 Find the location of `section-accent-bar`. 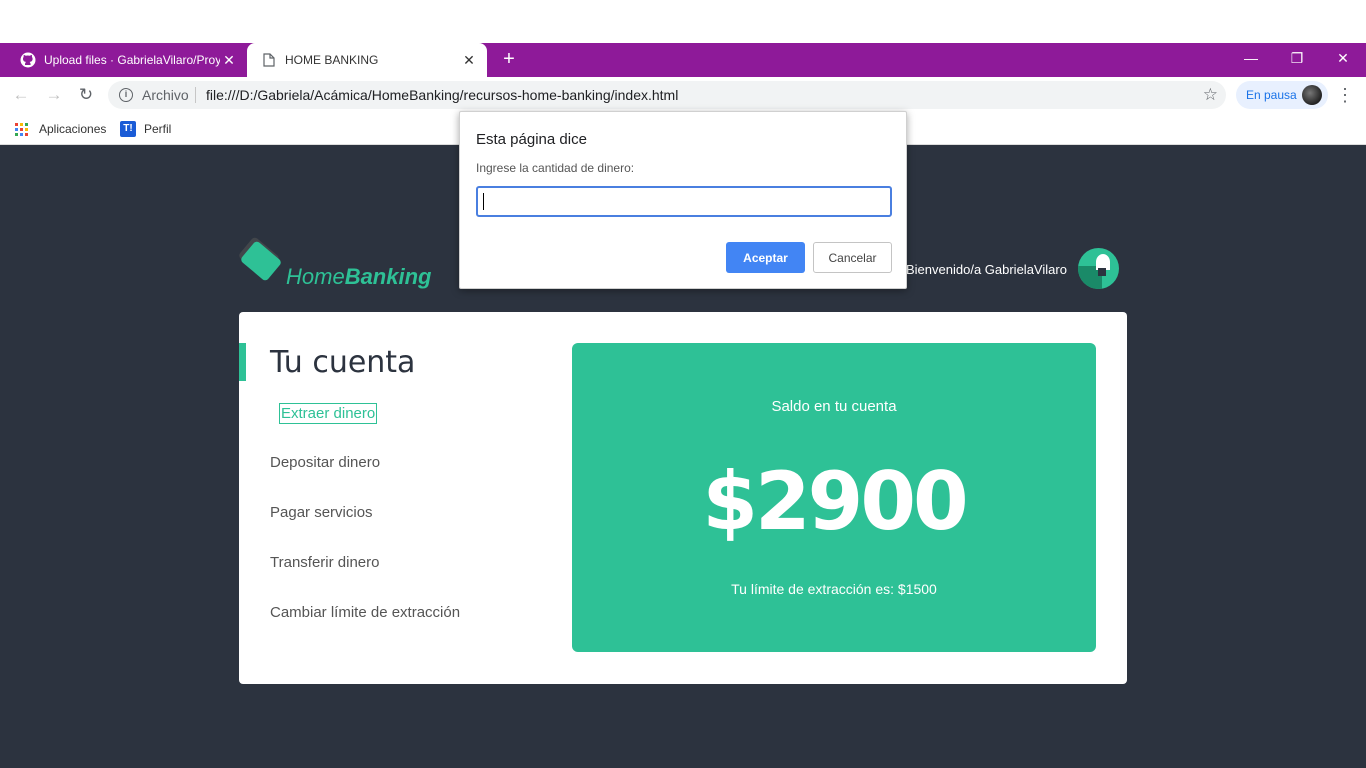

section-accent-bar is located at coordinates (242, 362).